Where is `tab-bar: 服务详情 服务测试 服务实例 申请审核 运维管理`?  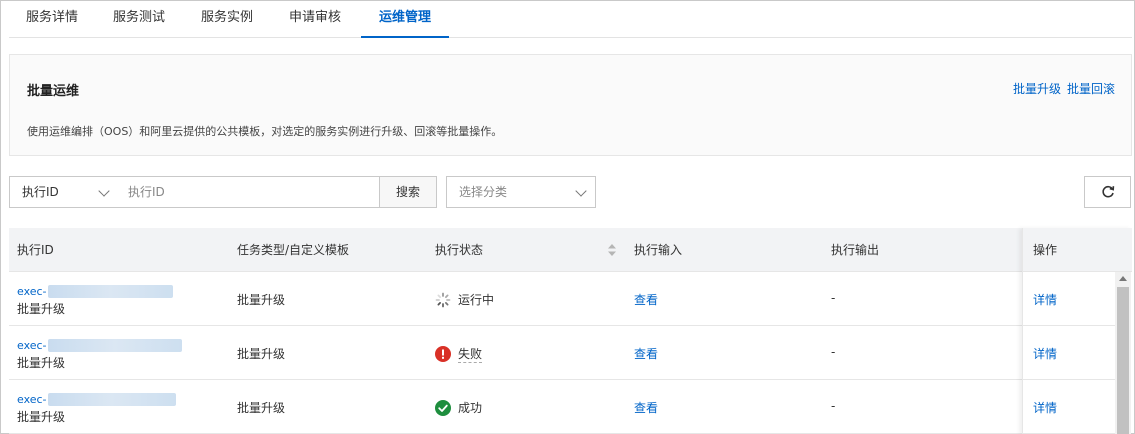
tab-bar: 服务详情 服务测试 服务实例 申请审核 运维管理 is located at coordinates (570, 19).